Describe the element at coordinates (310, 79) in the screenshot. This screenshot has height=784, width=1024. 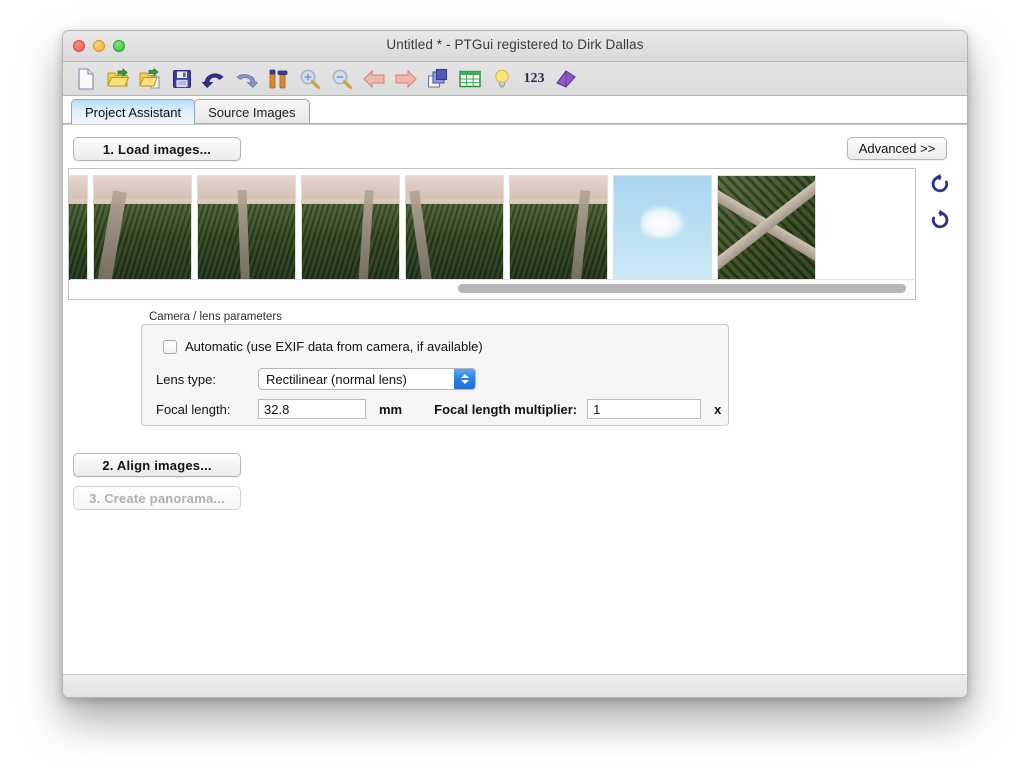
I see `zoom-in-icon` at that location.